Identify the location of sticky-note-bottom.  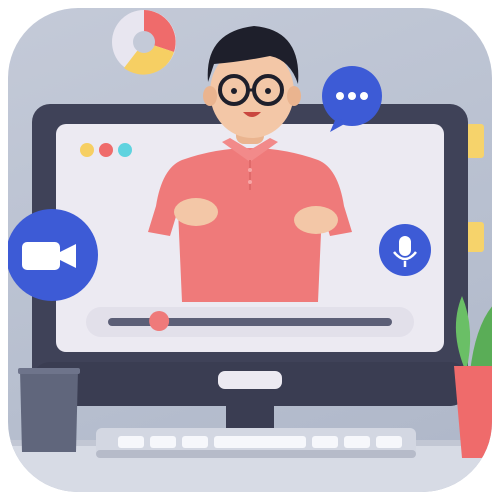
(475, 237).